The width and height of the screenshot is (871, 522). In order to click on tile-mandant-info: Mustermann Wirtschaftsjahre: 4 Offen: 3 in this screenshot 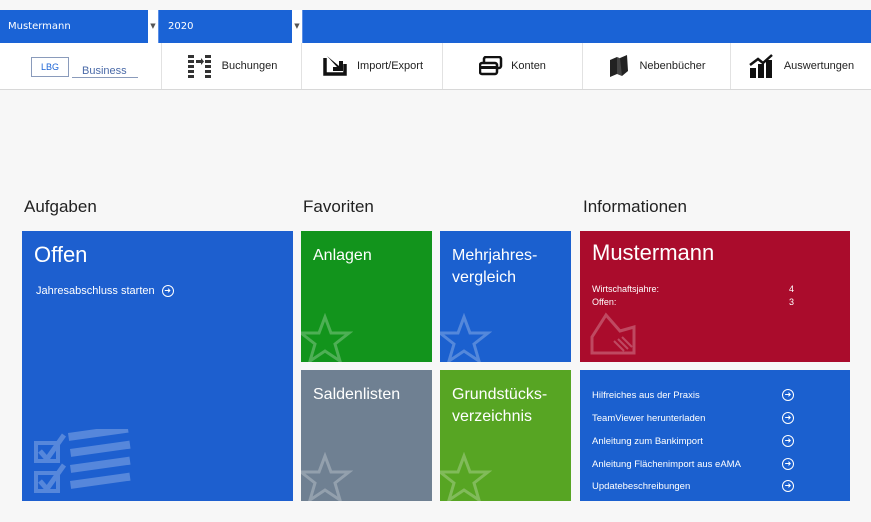, I will do `click(715, 296)`.